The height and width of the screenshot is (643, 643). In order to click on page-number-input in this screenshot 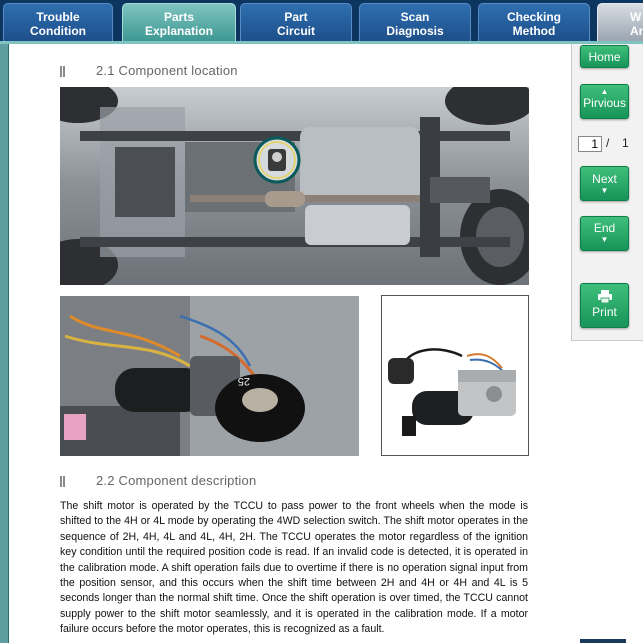, I will do `click(590, 144)`.